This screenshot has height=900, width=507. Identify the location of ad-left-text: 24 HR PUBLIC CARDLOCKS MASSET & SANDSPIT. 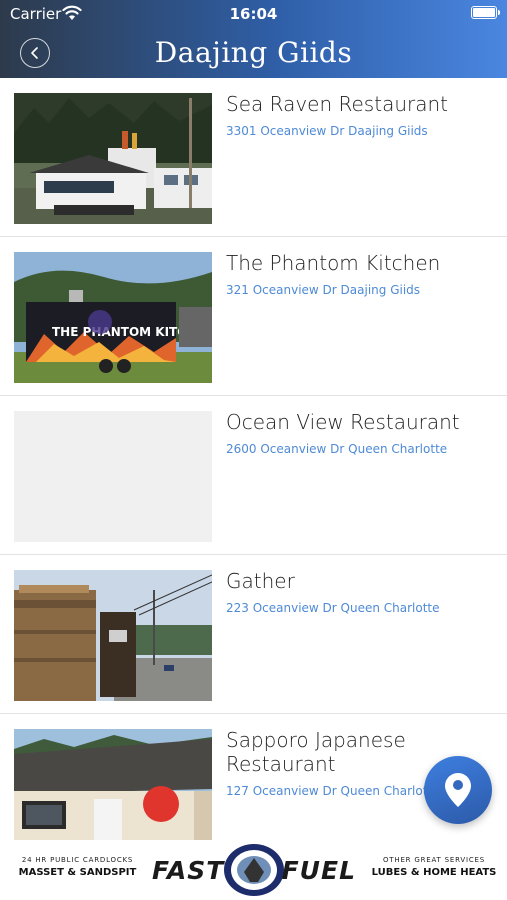
(77, 867).